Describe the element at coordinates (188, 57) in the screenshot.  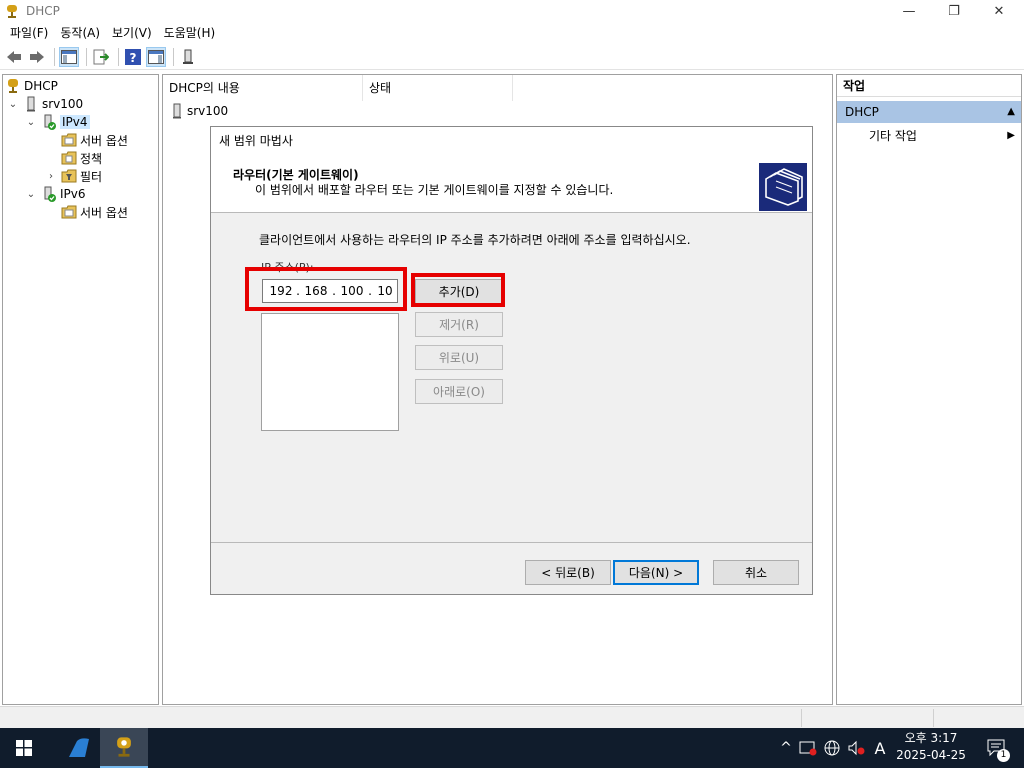
I see `server-properties-button` at that location.